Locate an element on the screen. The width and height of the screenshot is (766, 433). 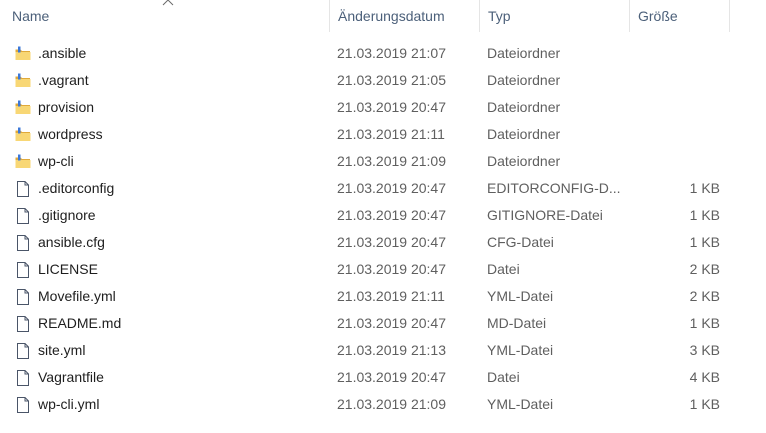
file-name-cell: .gitignore is located at coordinates (171, 215).